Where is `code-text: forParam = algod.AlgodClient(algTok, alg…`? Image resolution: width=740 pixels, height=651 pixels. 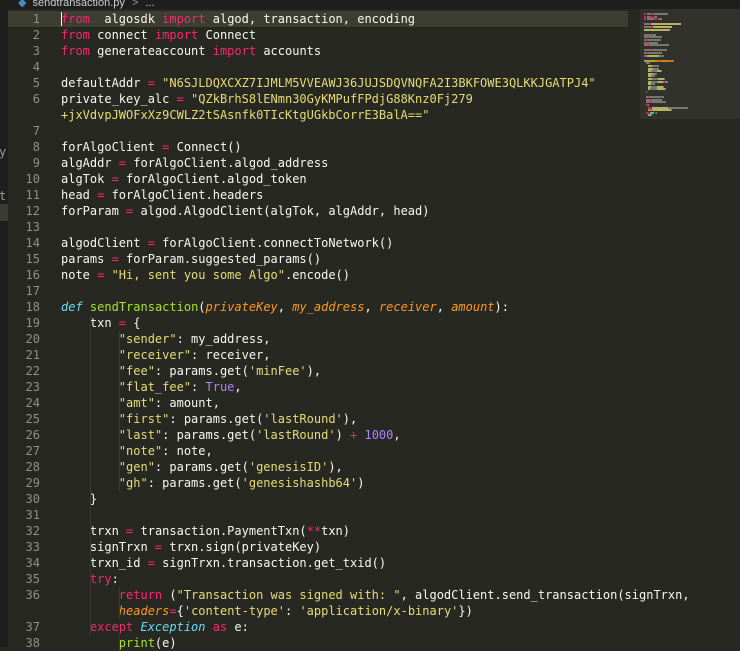
code-text: forParam = algod.AlgodClient(algTok, alg… is located at coordinates (245, 211).